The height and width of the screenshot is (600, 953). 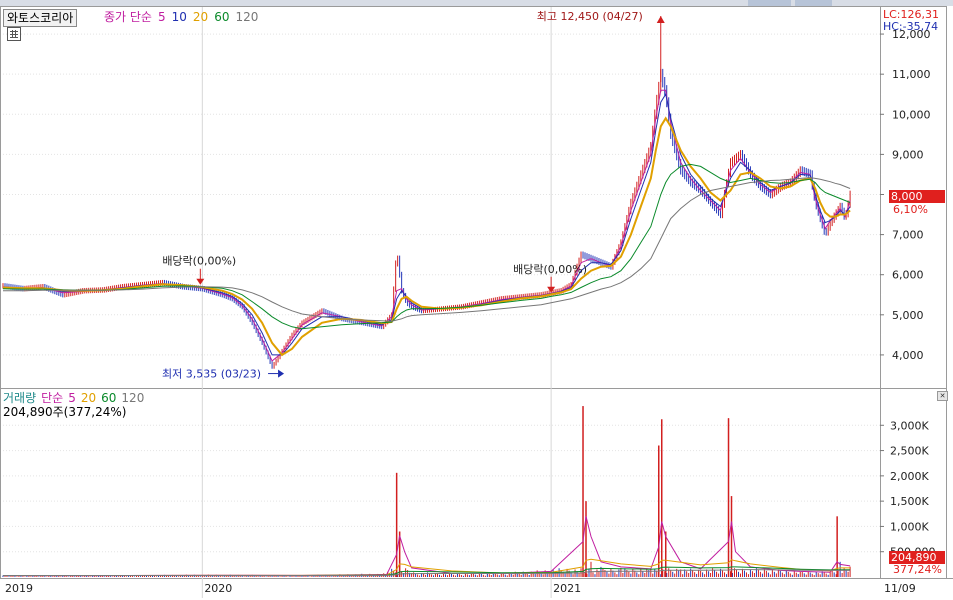 I want to click on low-annotation: 최저 3,535 (03/23), so click(x=211, y=374).